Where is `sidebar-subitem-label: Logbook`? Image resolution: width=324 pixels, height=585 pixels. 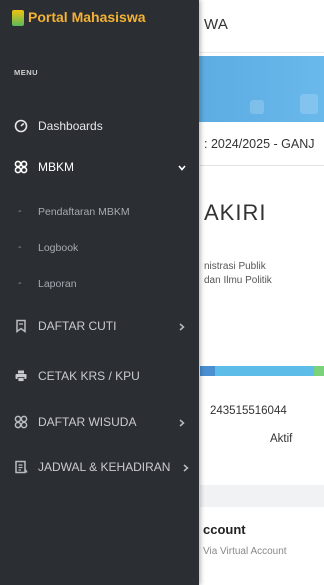 sidebar-subitem-label: Logbook is located at coordinates (58, 248).